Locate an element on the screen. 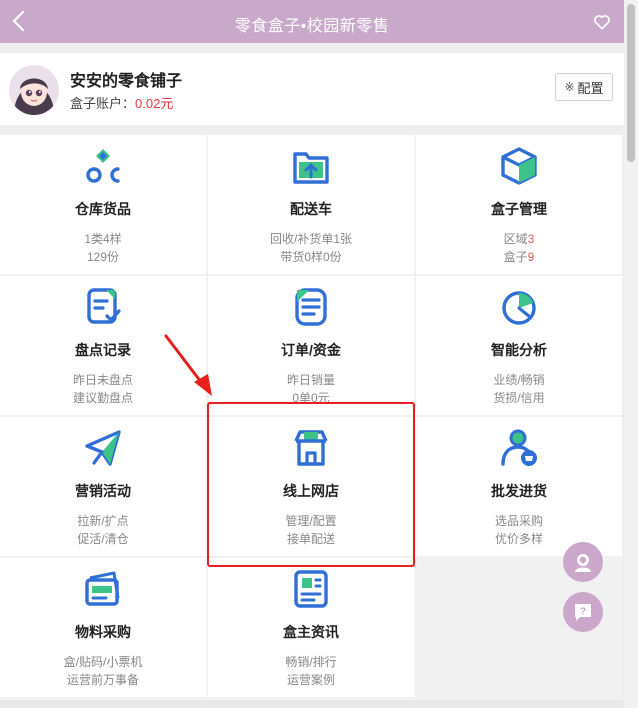 The height and width of the screenshot is (708, 638). balance-label: 盒子账户： is located at coordinates (103, 103).